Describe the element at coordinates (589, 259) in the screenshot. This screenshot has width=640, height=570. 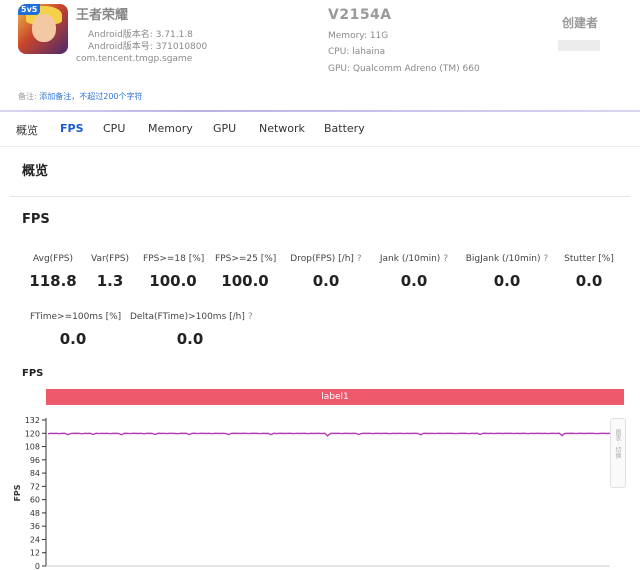
I see `stat-label: Stutter [%]` at that location.